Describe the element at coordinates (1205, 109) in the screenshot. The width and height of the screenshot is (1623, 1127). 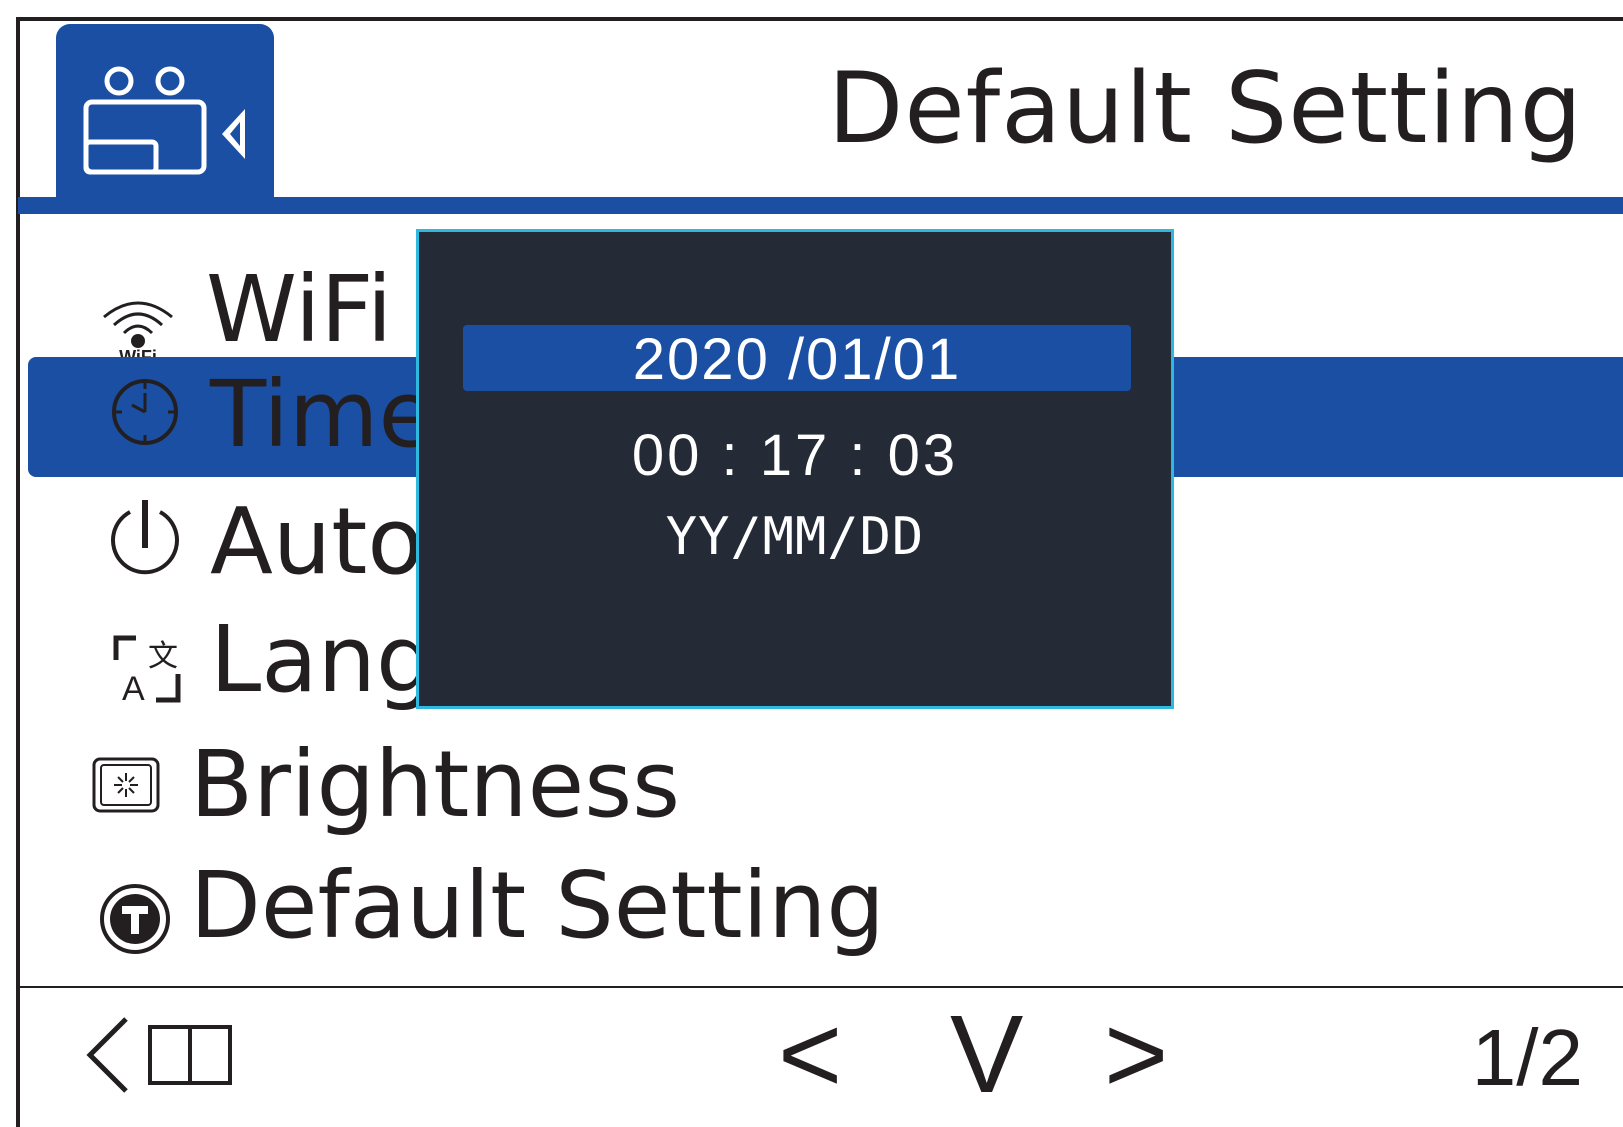
I see `page-title: Default Setting` at that location.